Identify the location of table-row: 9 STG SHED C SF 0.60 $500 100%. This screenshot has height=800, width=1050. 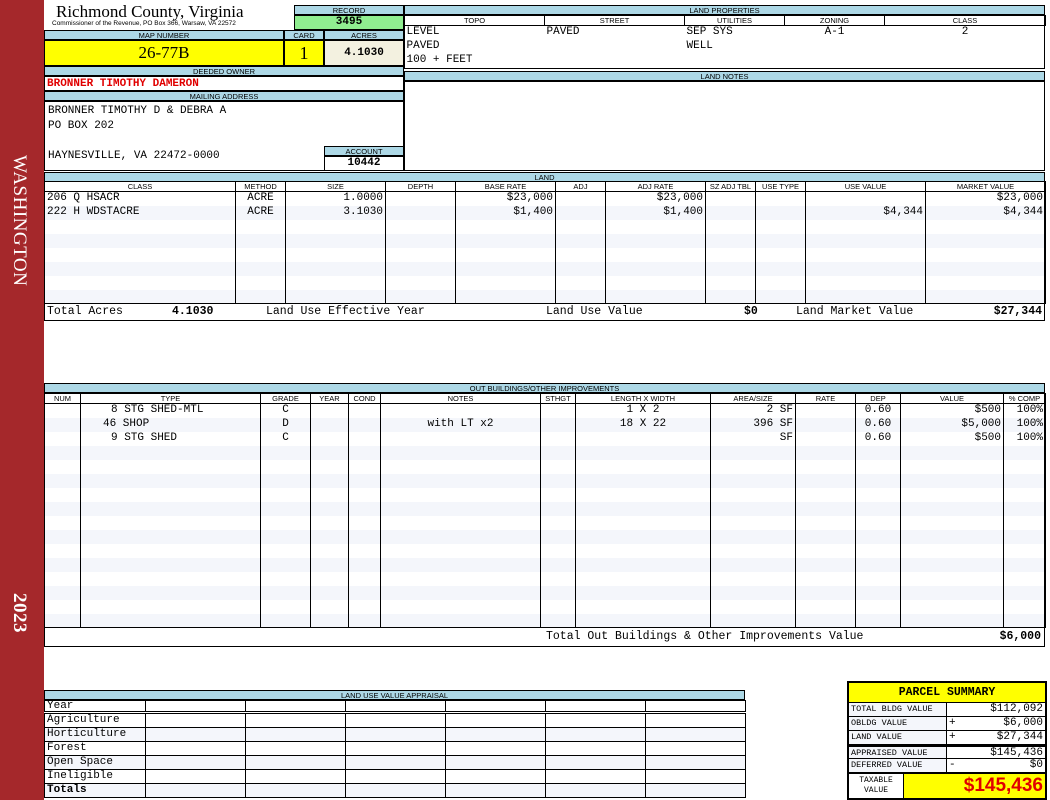
(545, 438).